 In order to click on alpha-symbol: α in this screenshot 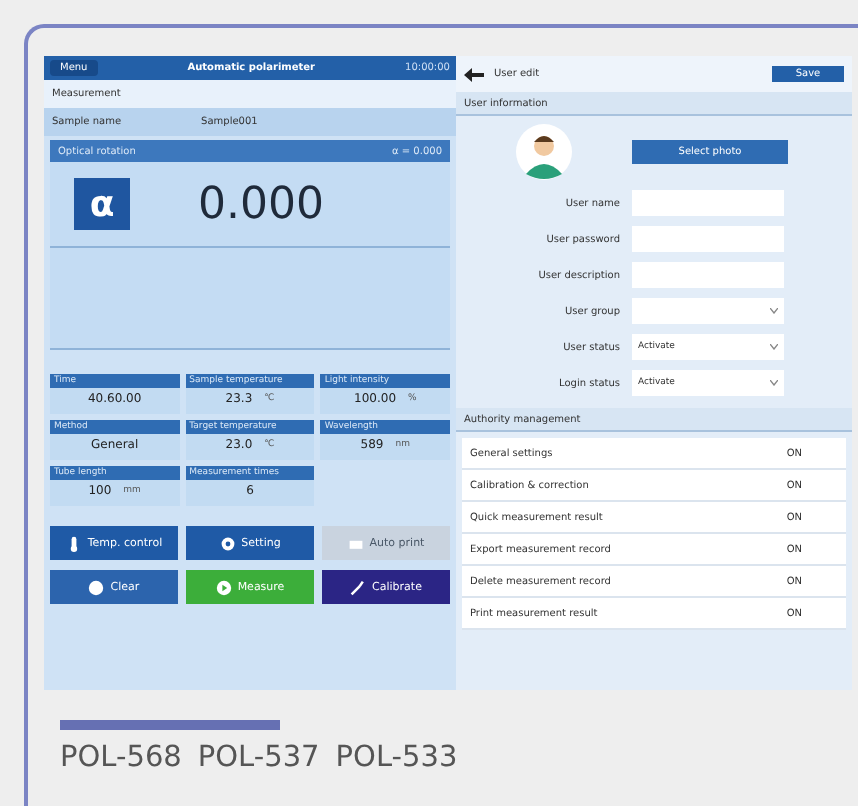, I will do `click(102, 204)`.